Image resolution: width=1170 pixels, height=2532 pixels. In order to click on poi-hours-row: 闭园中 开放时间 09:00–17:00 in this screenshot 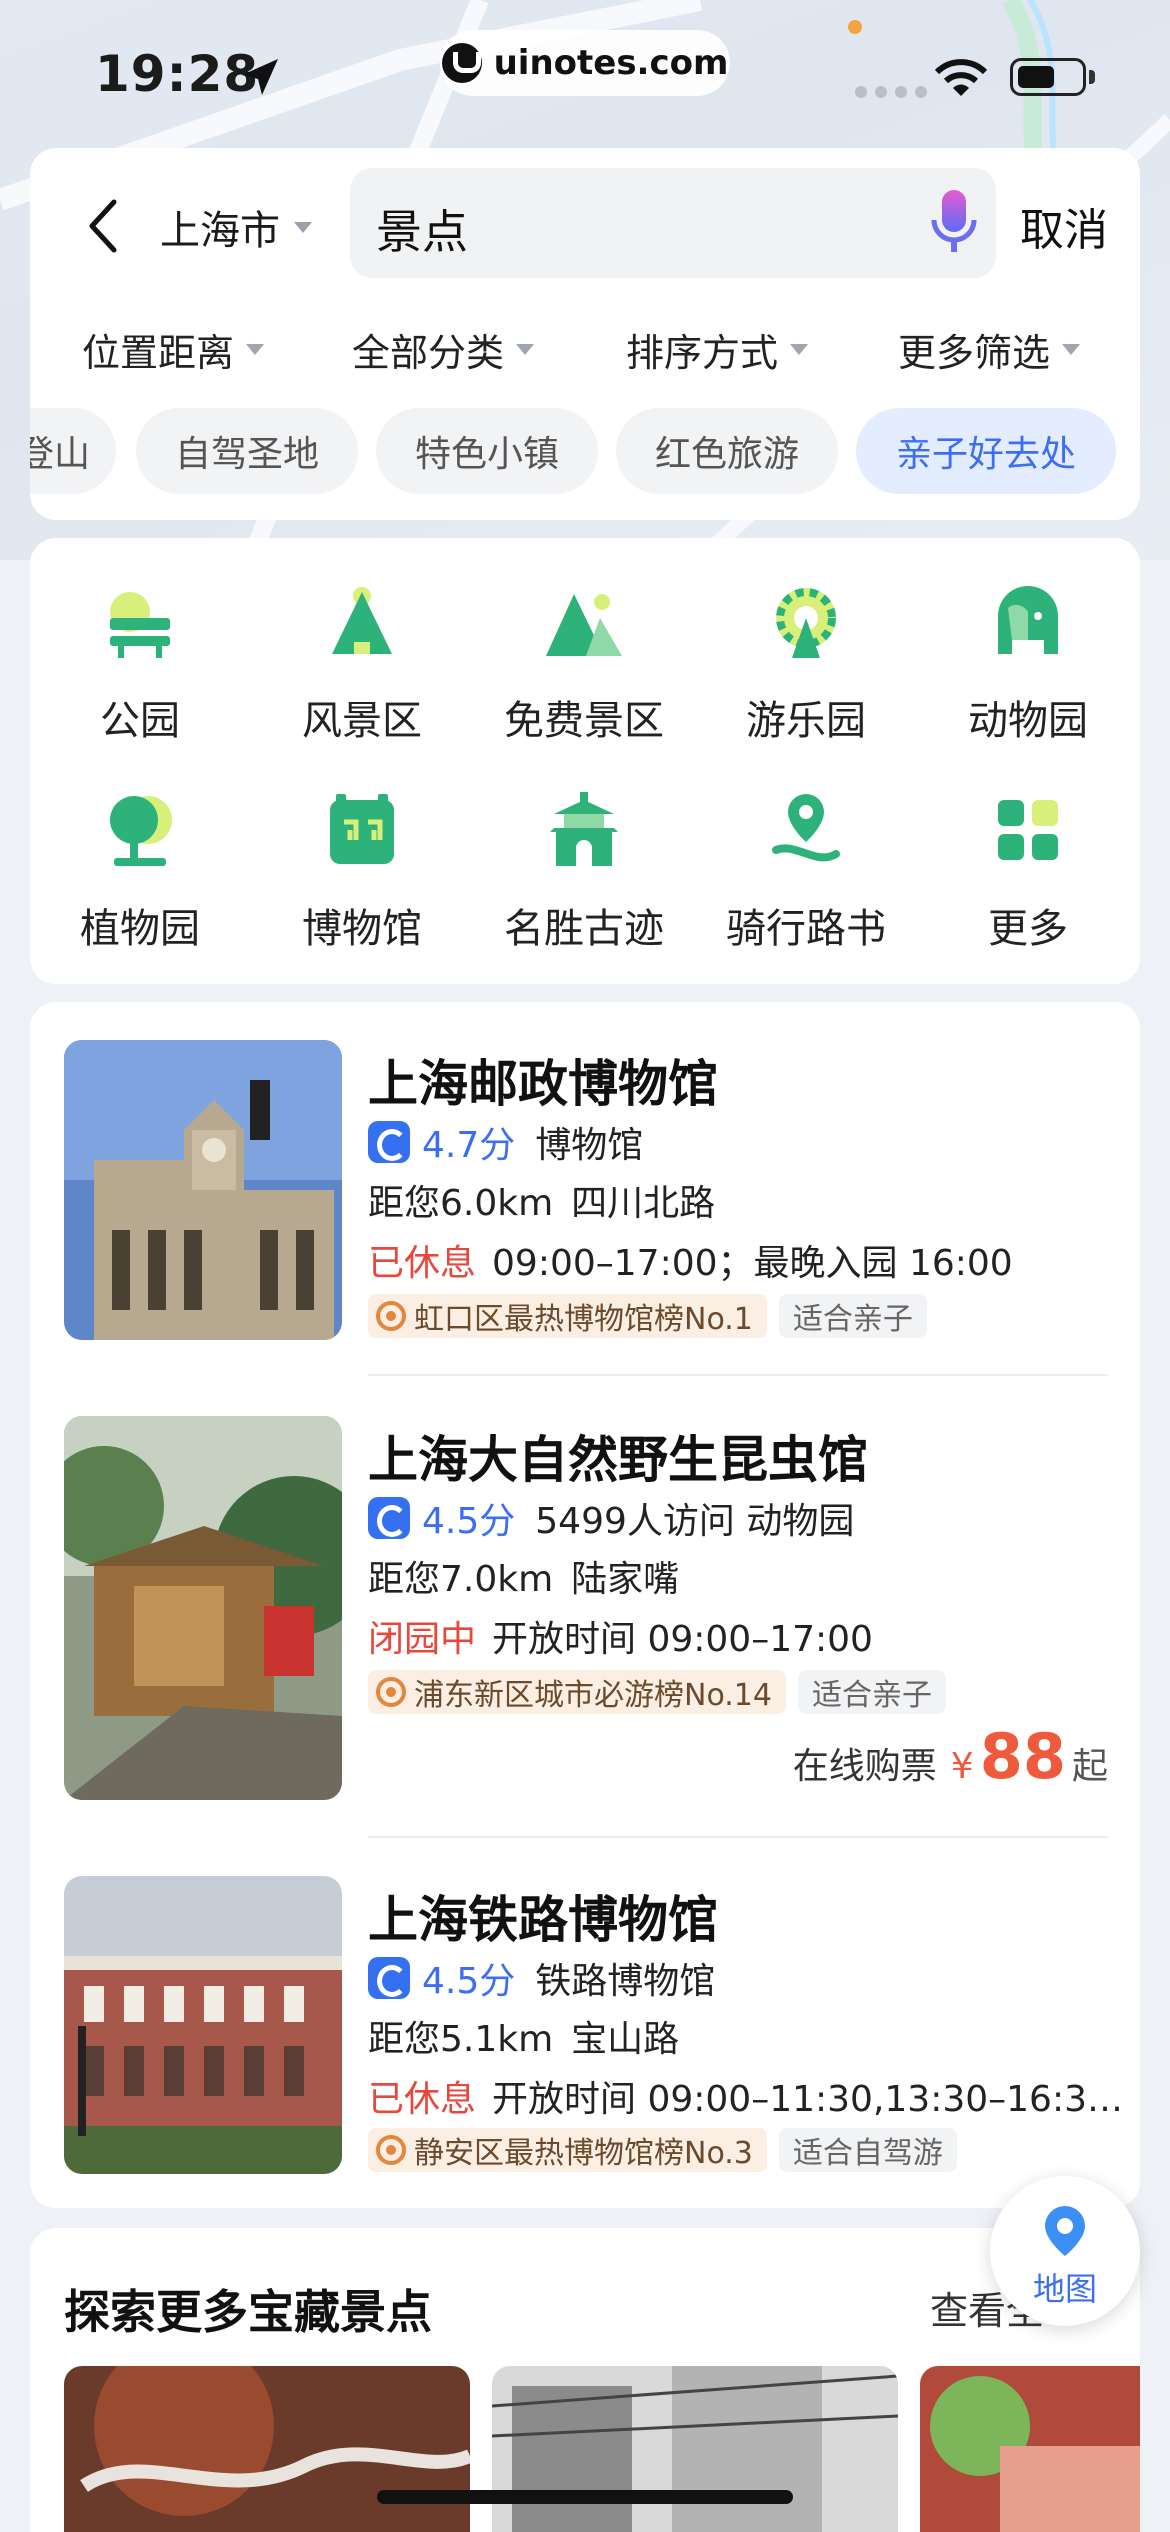, I will do `click(620, 1636)`.